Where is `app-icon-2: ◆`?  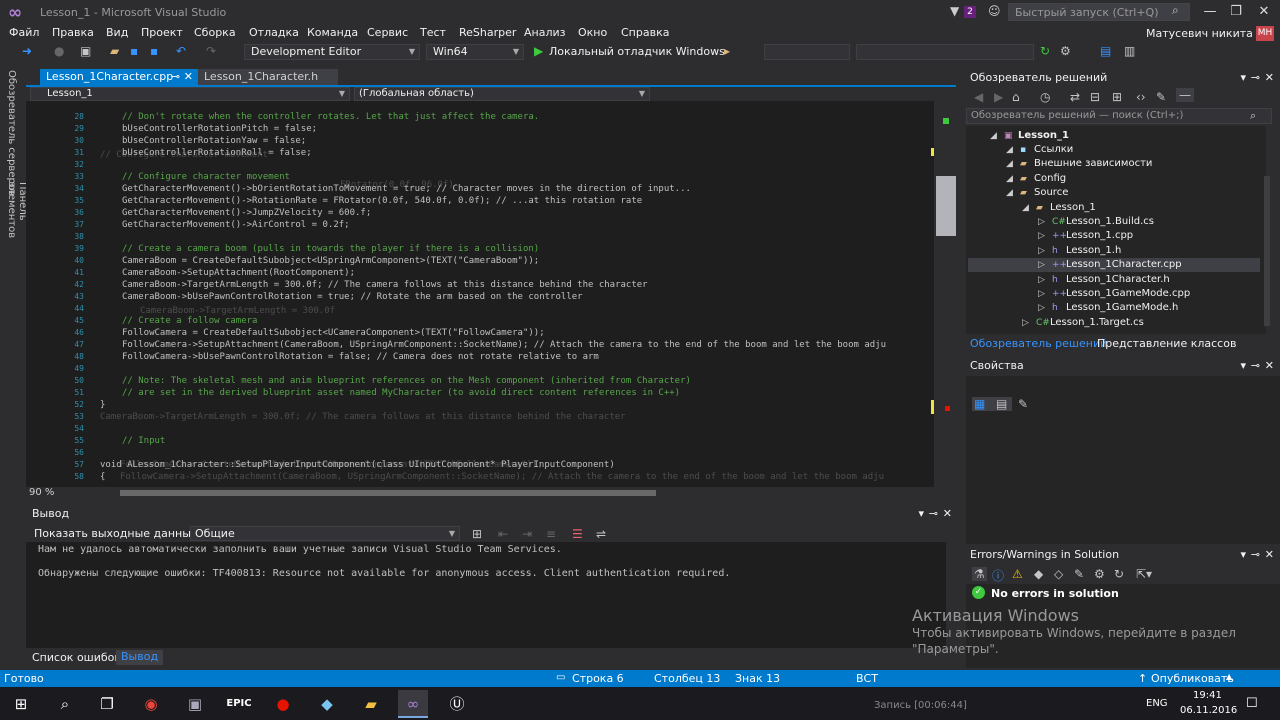
app-icon-2: ◆ is located at coordinates (327, 704).